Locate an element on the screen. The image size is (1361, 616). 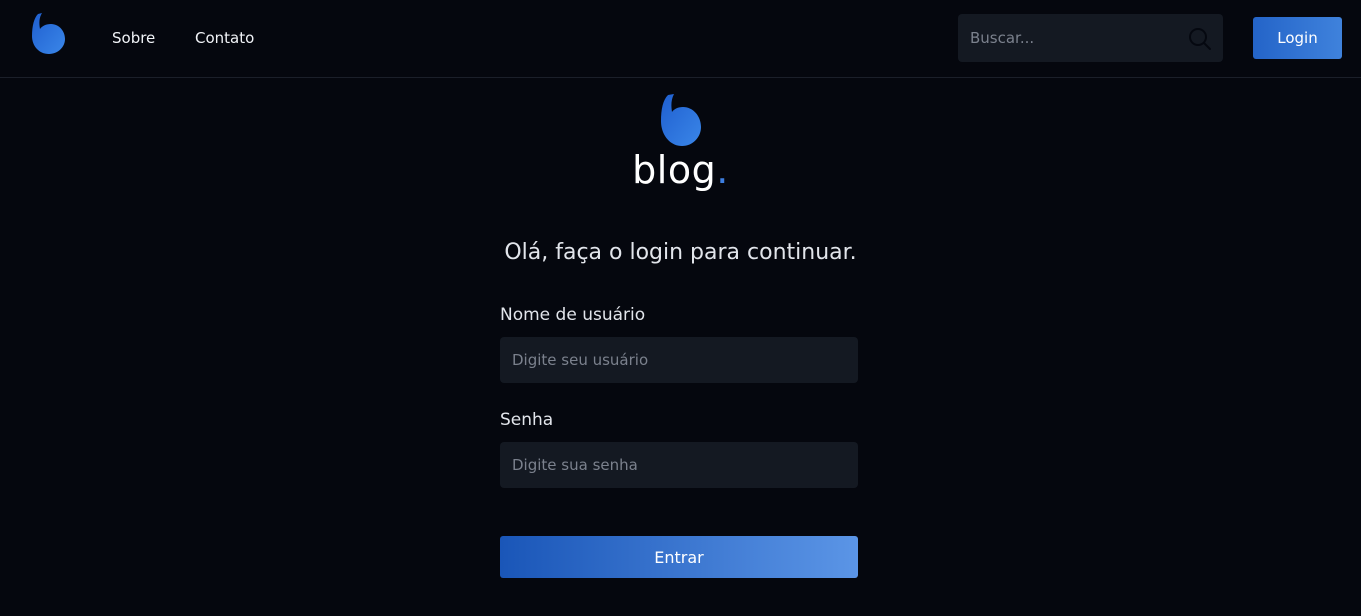
password-field is located at coordinates (679, 465).